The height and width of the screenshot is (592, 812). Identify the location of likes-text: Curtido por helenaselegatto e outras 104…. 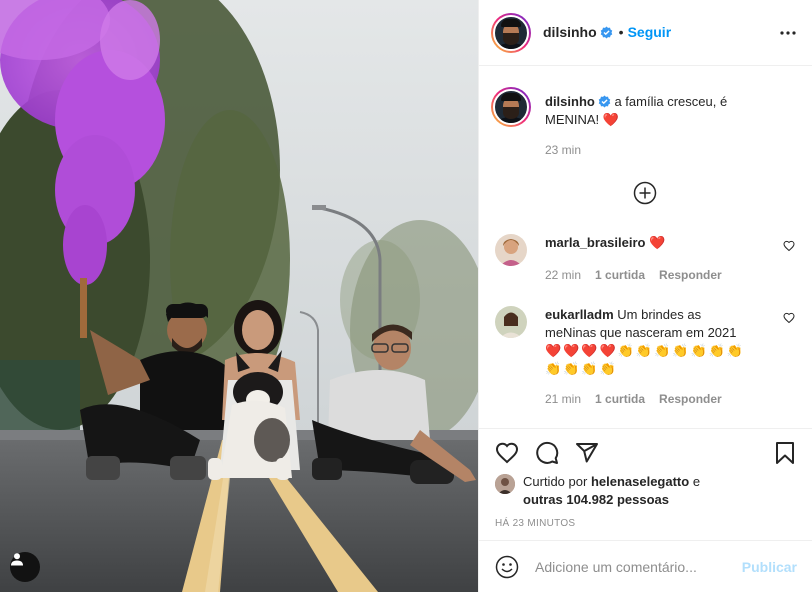
(611, 491).